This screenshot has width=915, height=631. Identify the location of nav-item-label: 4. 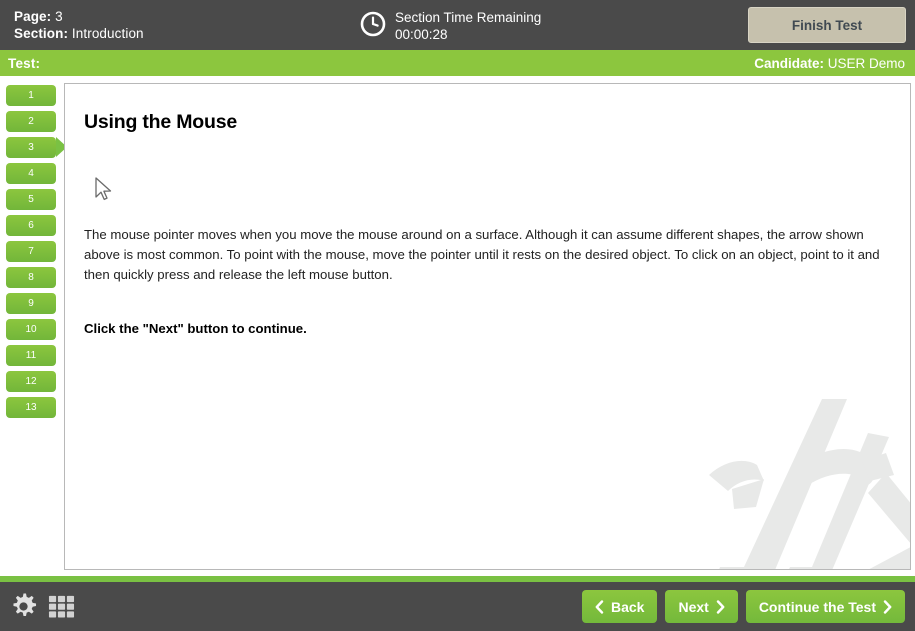
(31, 173).